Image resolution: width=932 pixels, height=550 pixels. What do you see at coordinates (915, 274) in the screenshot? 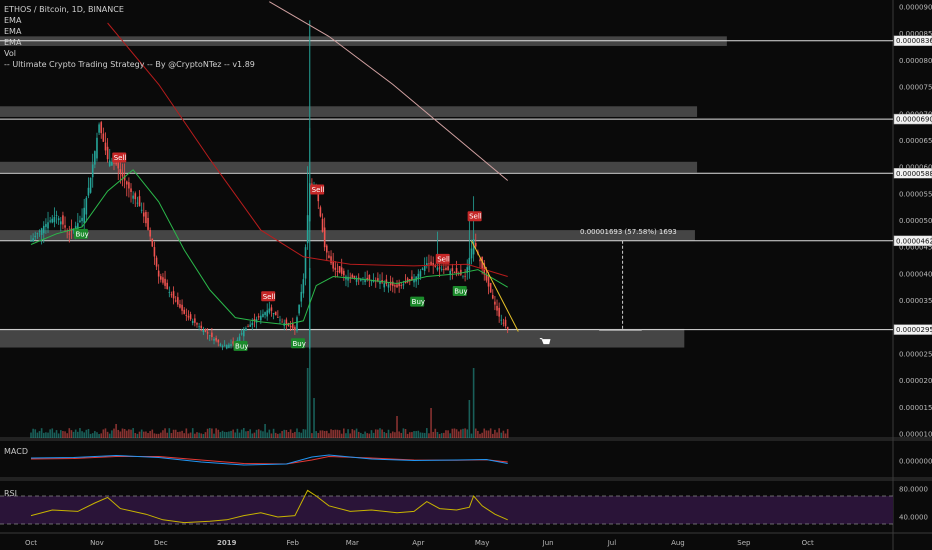
I see `price-tick-label: 0.00004000` at bounding box center [915, 274].